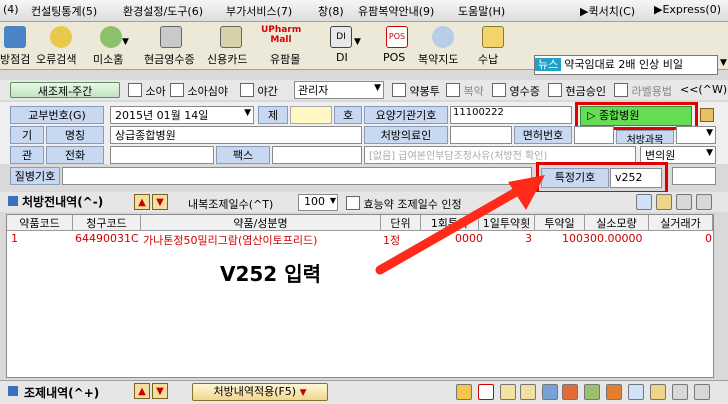  I want to click on special-type-value: 변의원, so click(660, 155).